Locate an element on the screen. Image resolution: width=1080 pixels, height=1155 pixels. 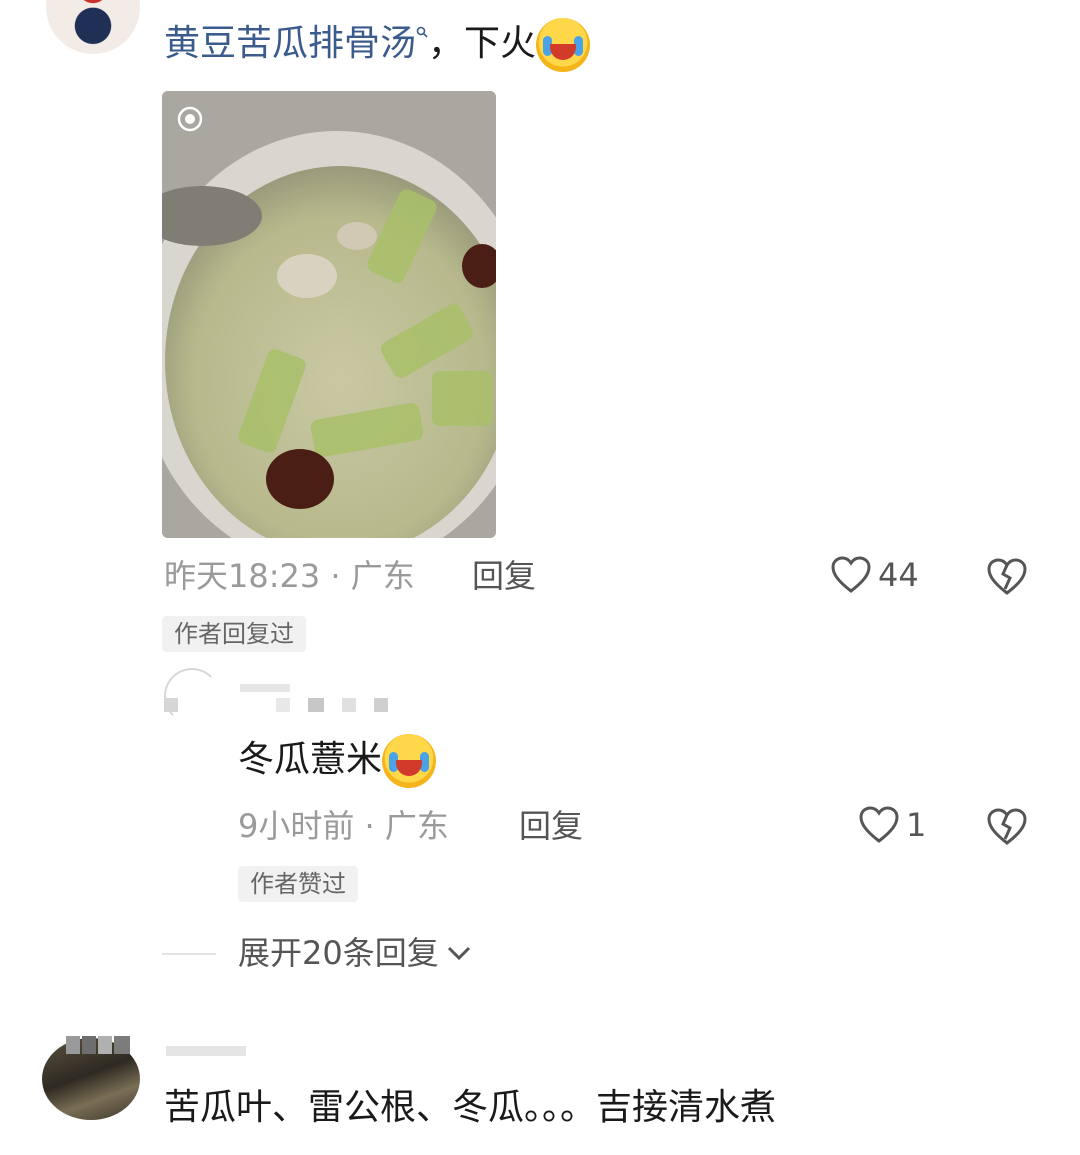
chevron-down-icon is located at coordinates (458, 953).